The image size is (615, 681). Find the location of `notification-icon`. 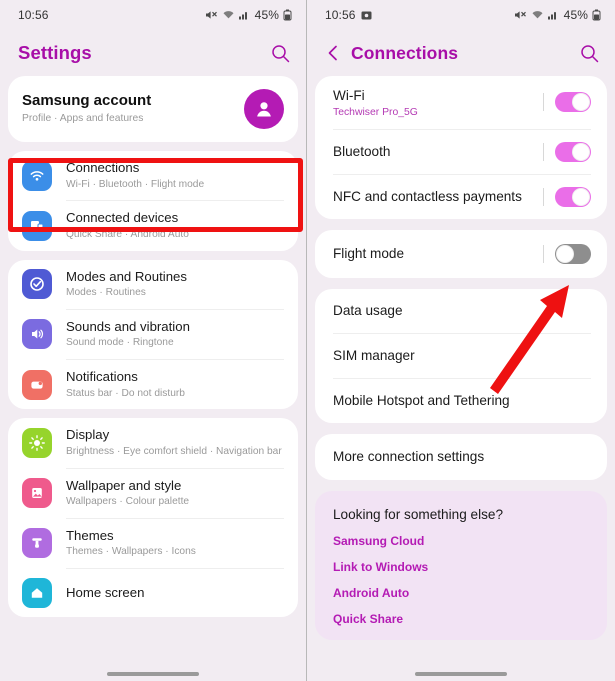

notification-icon is located at coordinates (37, 384).